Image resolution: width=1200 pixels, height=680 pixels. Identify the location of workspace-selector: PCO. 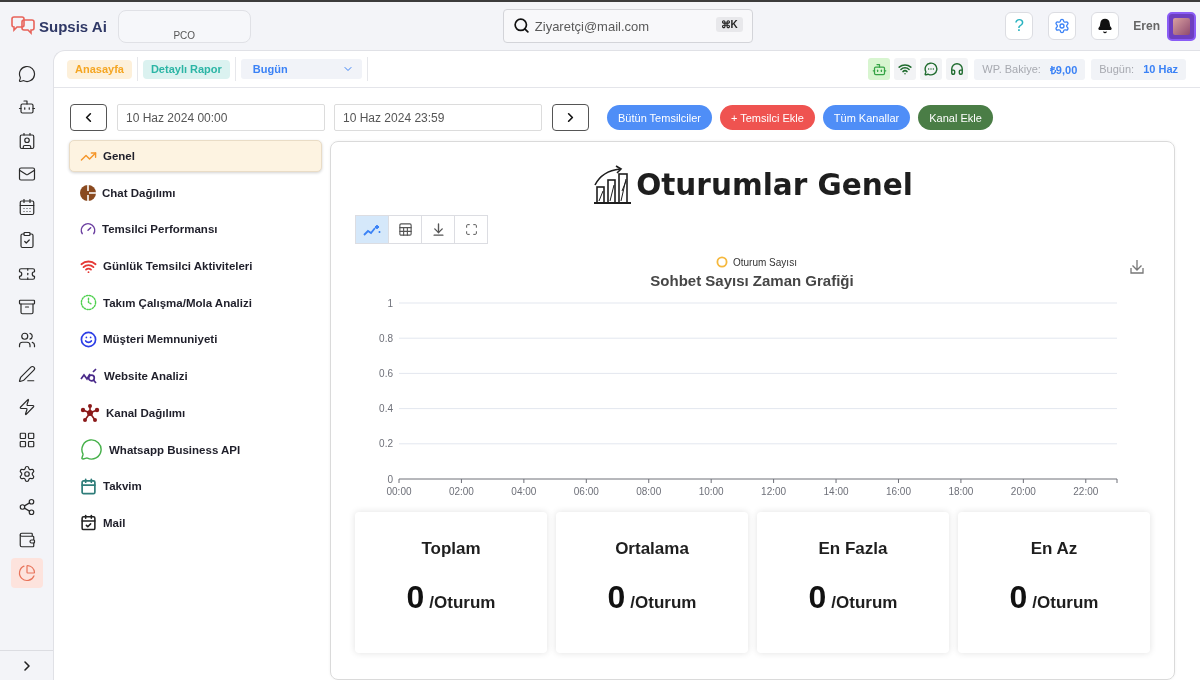
(184, 26).